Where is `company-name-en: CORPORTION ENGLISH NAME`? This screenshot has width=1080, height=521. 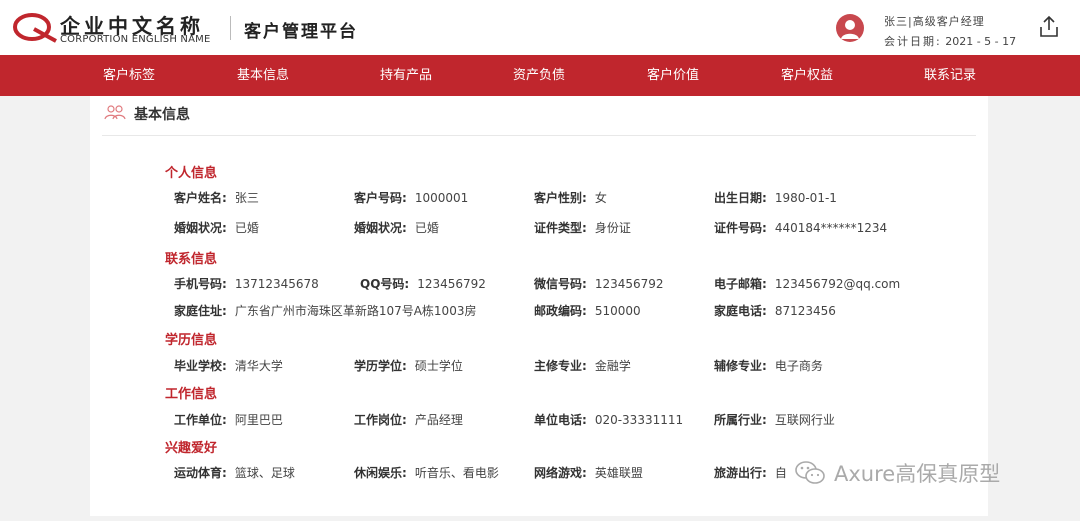 company-name-en: CORPORTION ENGLISH NAME is located at coordinates (135, 39).